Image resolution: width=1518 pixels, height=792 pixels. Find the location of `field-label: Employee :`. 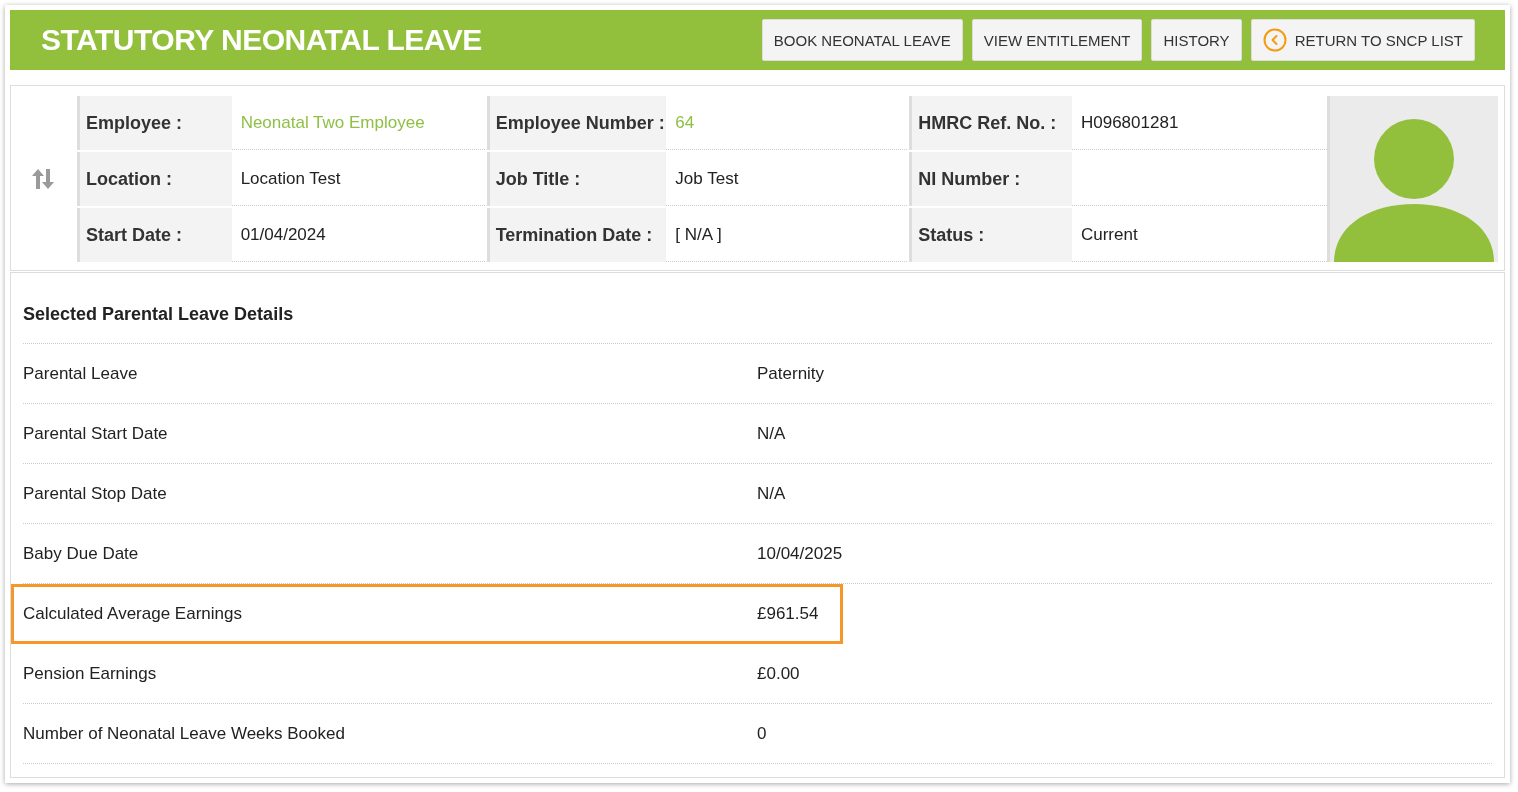

field-label: Employee : is located at coordinates (154, 123).